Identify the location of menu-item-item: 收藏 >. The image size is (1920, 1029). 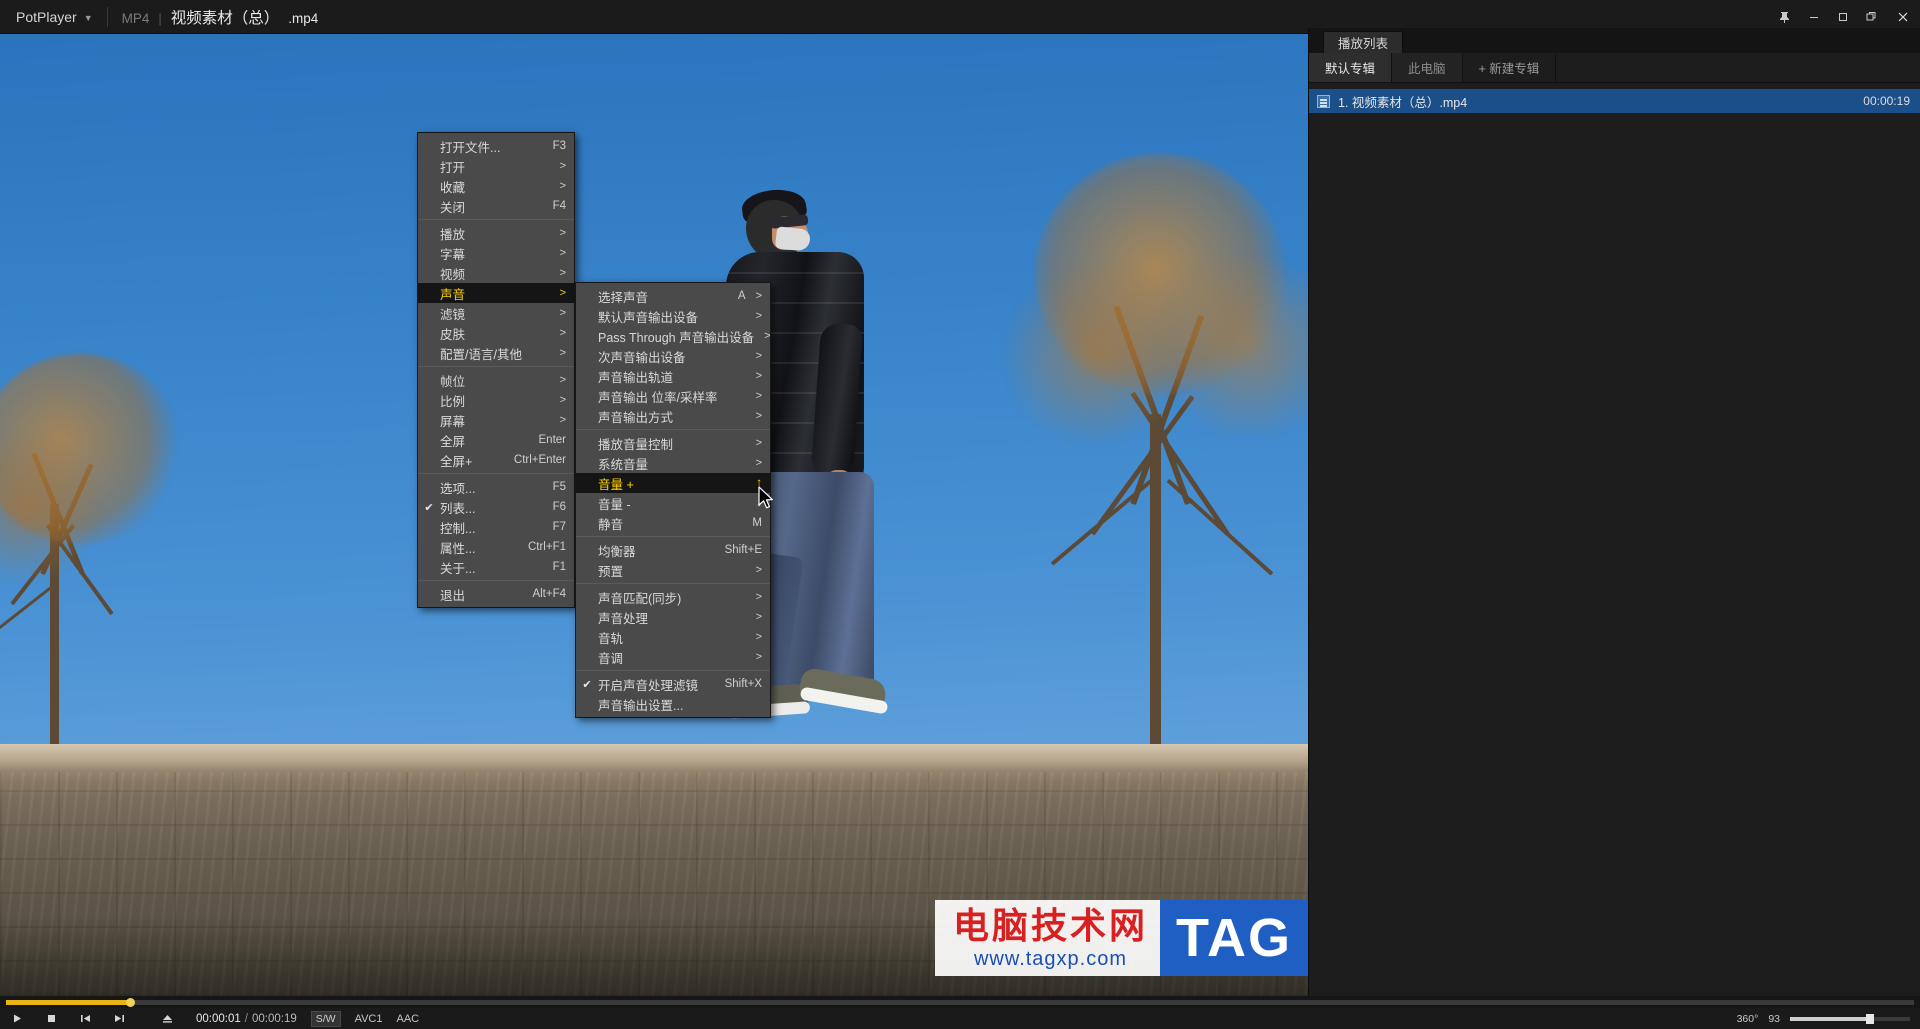
(496, 186).